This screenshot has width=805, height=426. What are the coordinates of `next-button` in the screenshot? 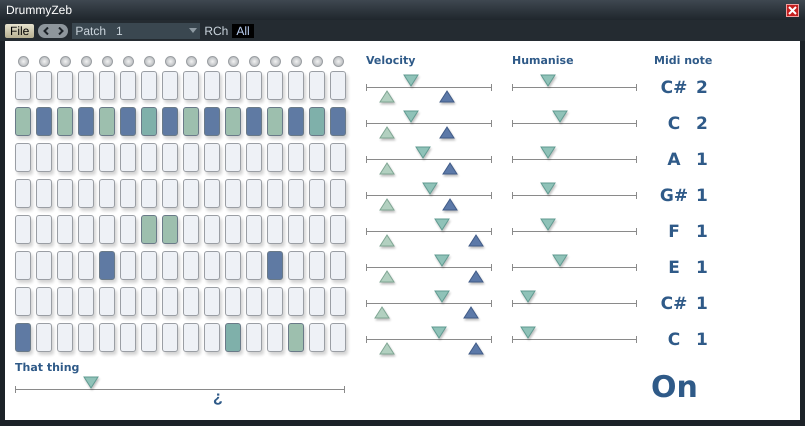 It's located at (60, 31).